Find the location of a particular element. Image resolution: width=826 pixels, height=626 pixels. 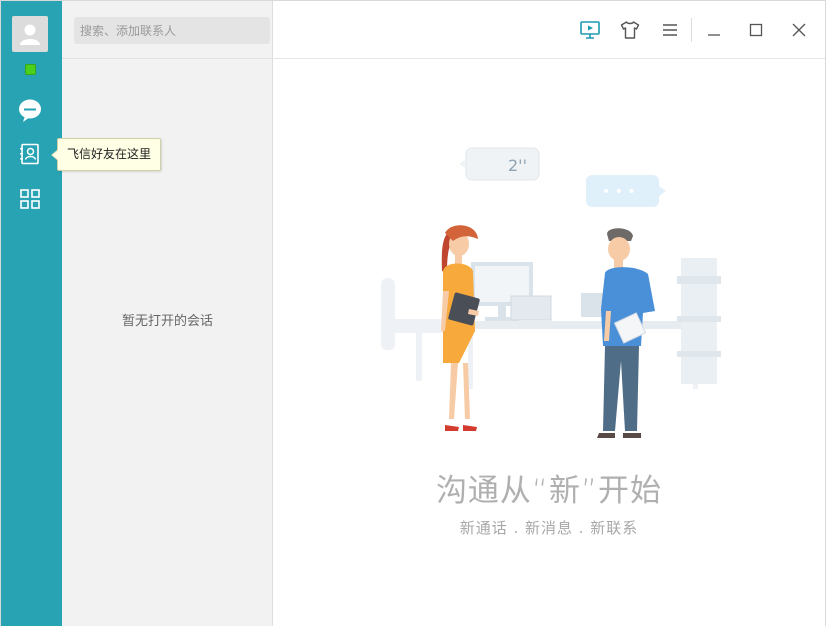

chair-shape is located at coordinates (416, 329).